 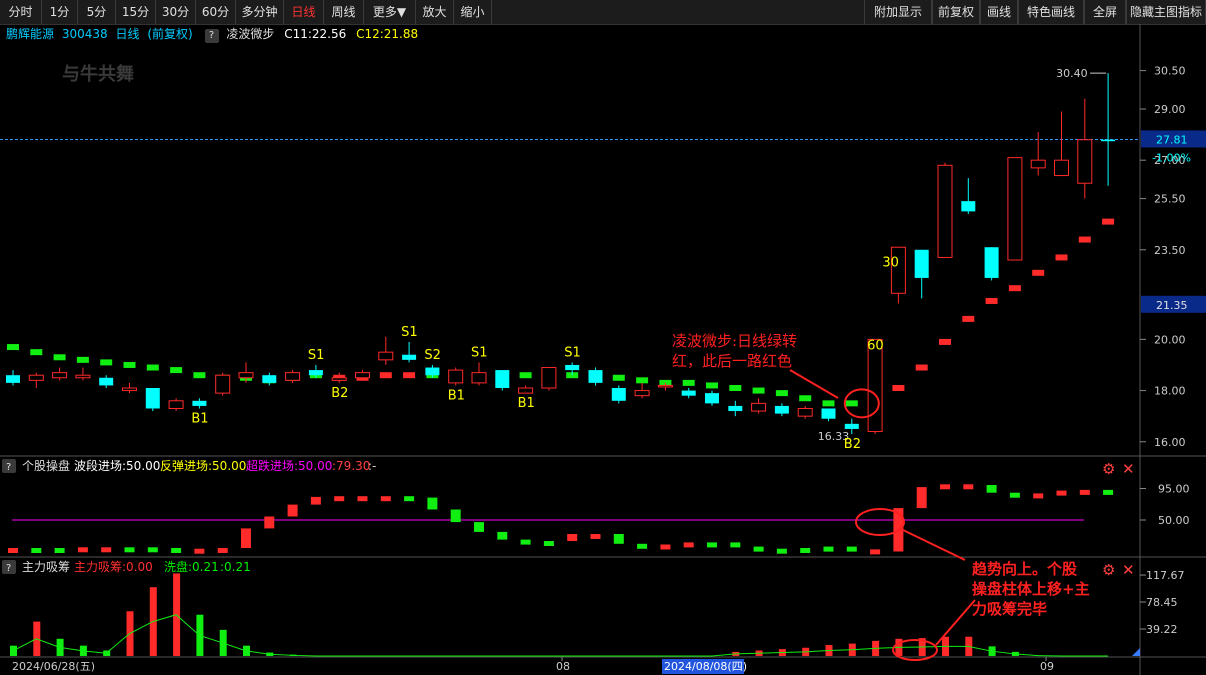 I want to click on bs-label-8: S1, so click(x=572, y=352).